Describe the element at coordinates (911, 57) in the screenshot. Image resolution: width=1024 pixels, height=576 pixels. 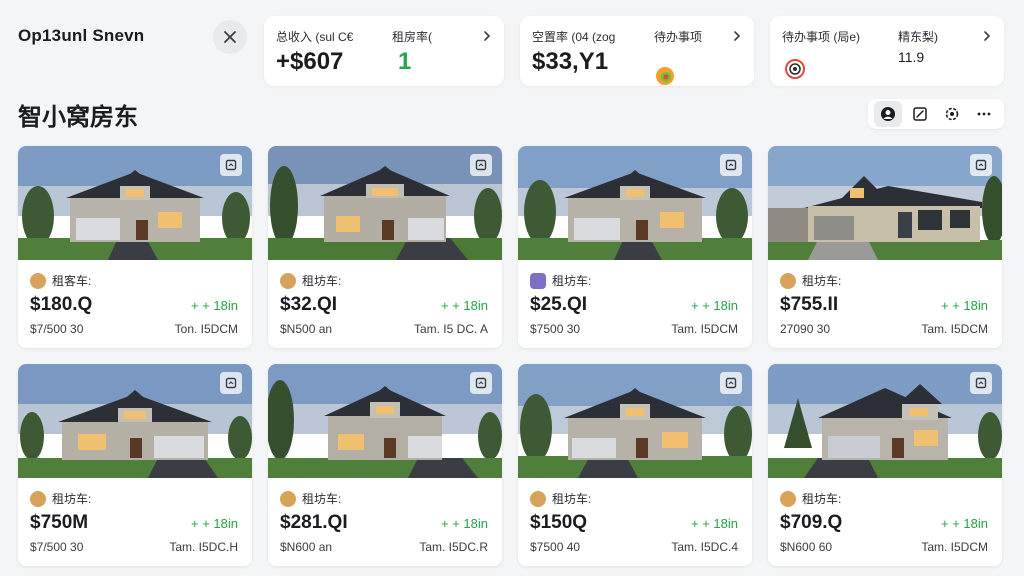
I see `stat-value: 11.9` at that location.